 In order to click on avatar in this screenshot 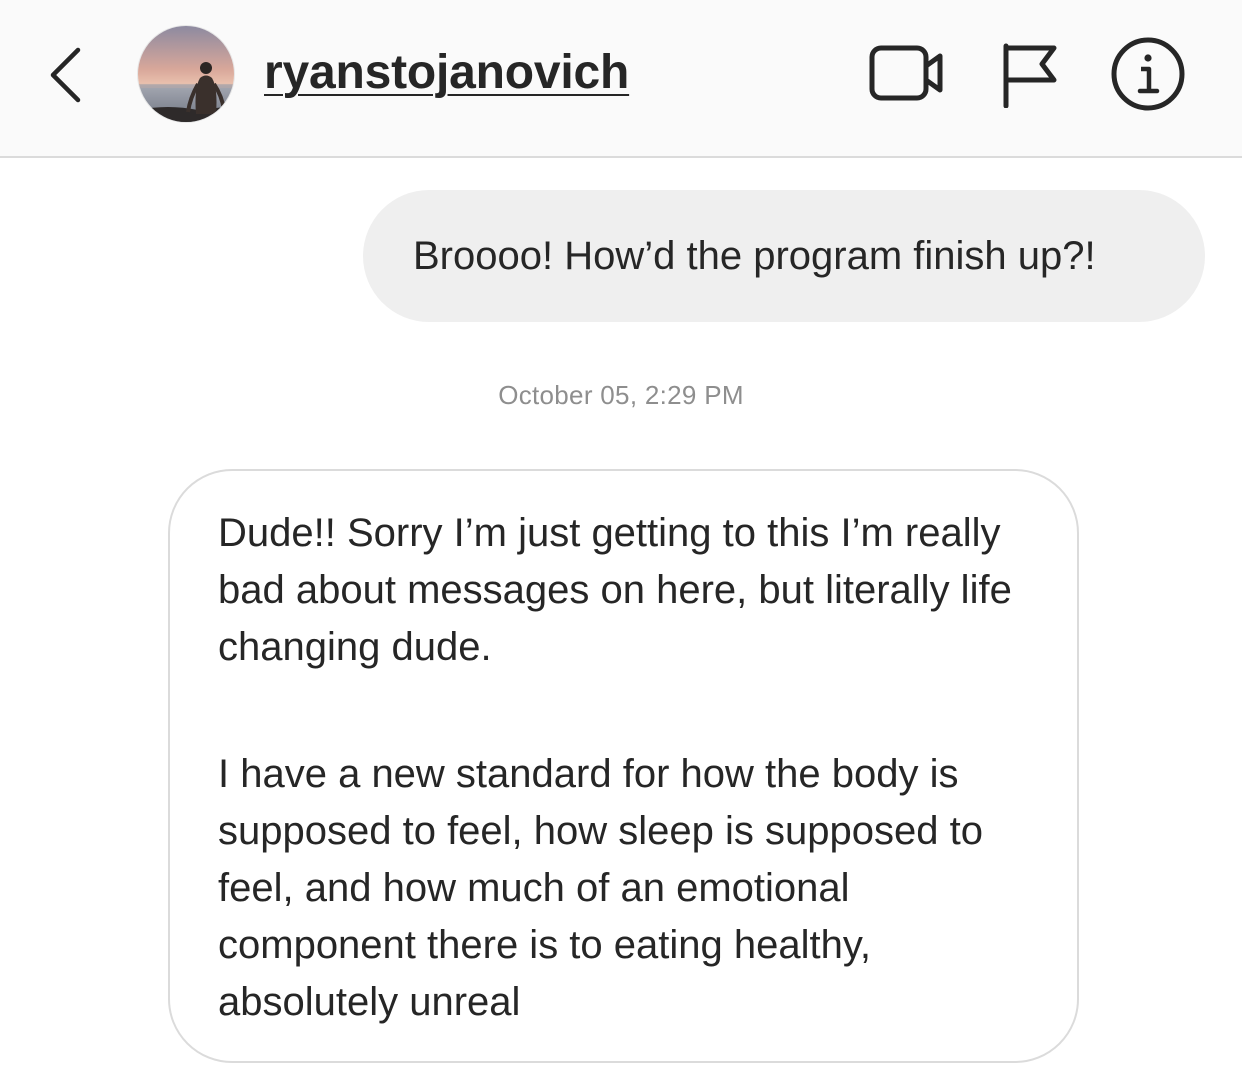, I will do `click(186, 74)`.